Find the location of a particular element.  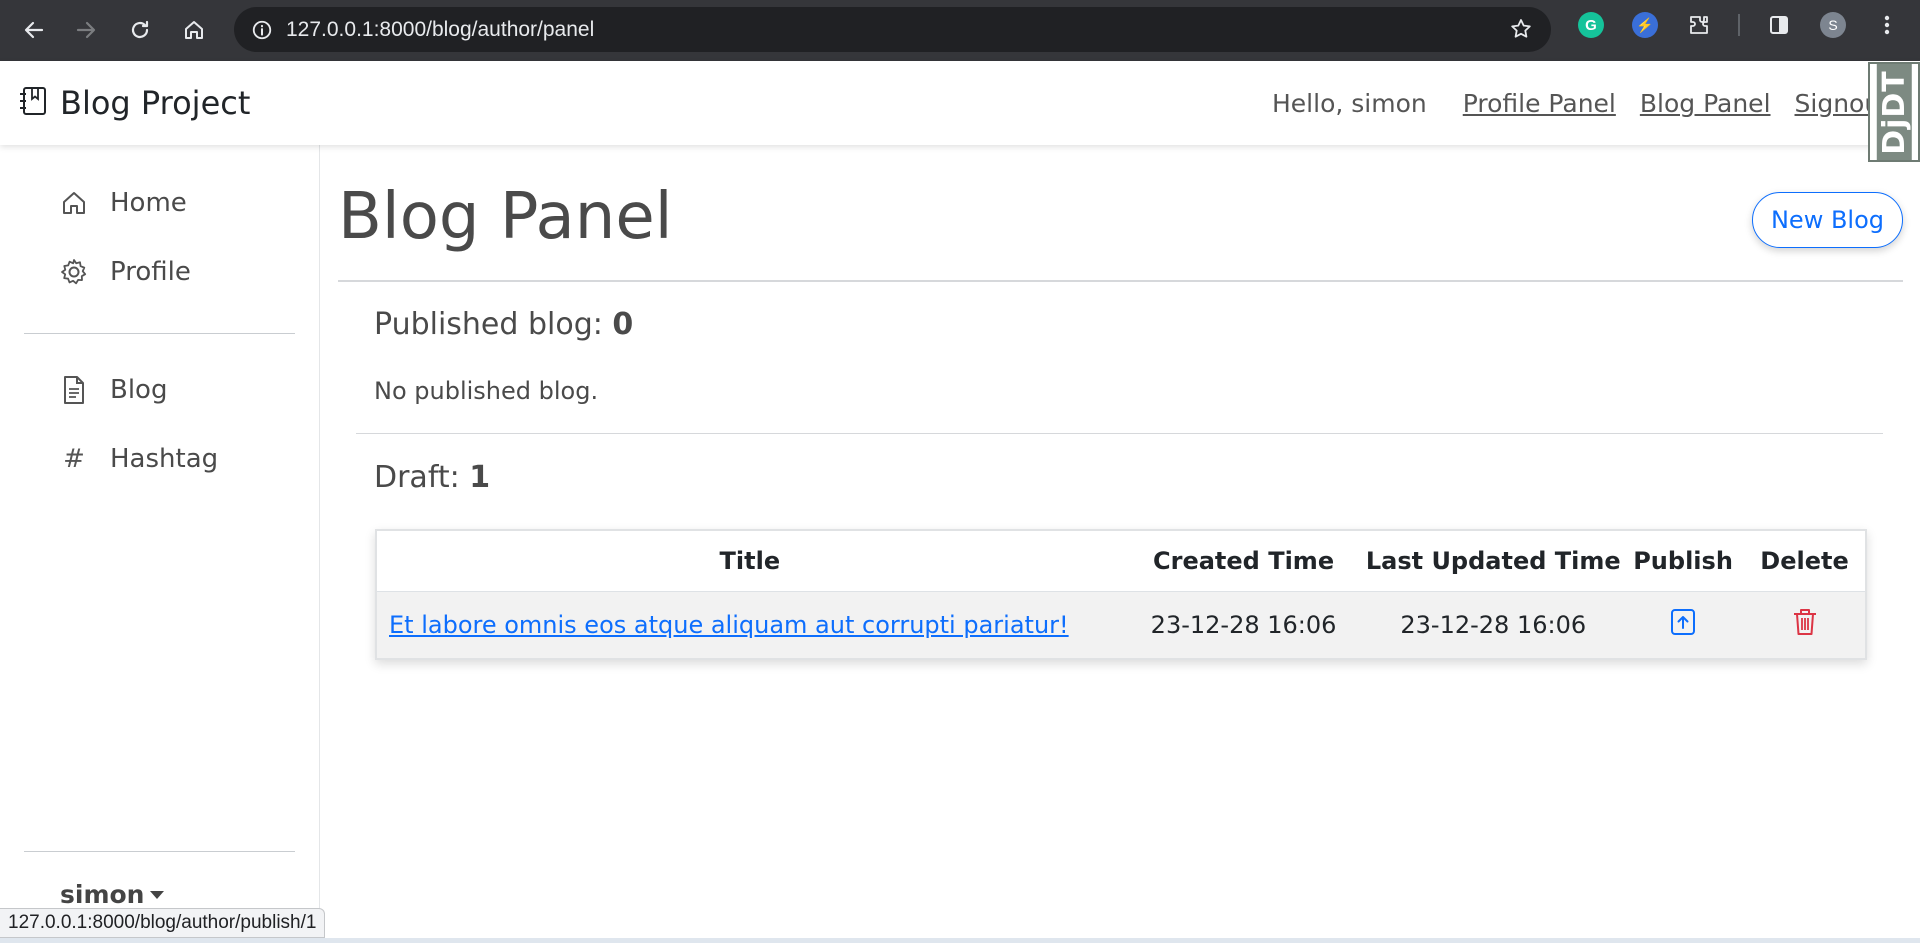

notebook-icon is located at coordinates (33, 103).